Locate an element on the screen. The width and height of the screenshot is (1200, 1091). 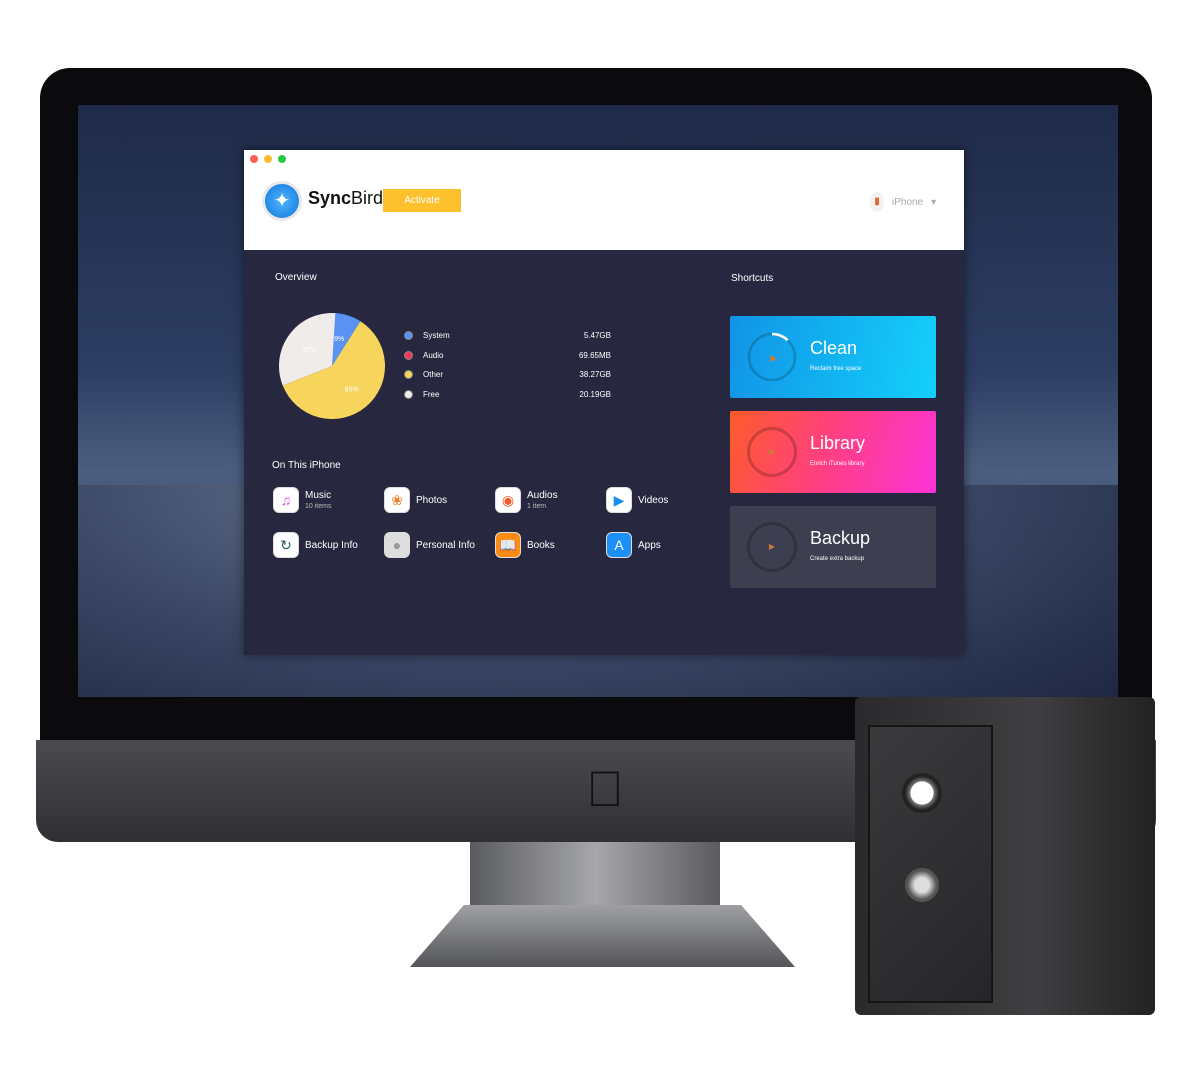
item-label: Audios is located at coordinates (542, 495).